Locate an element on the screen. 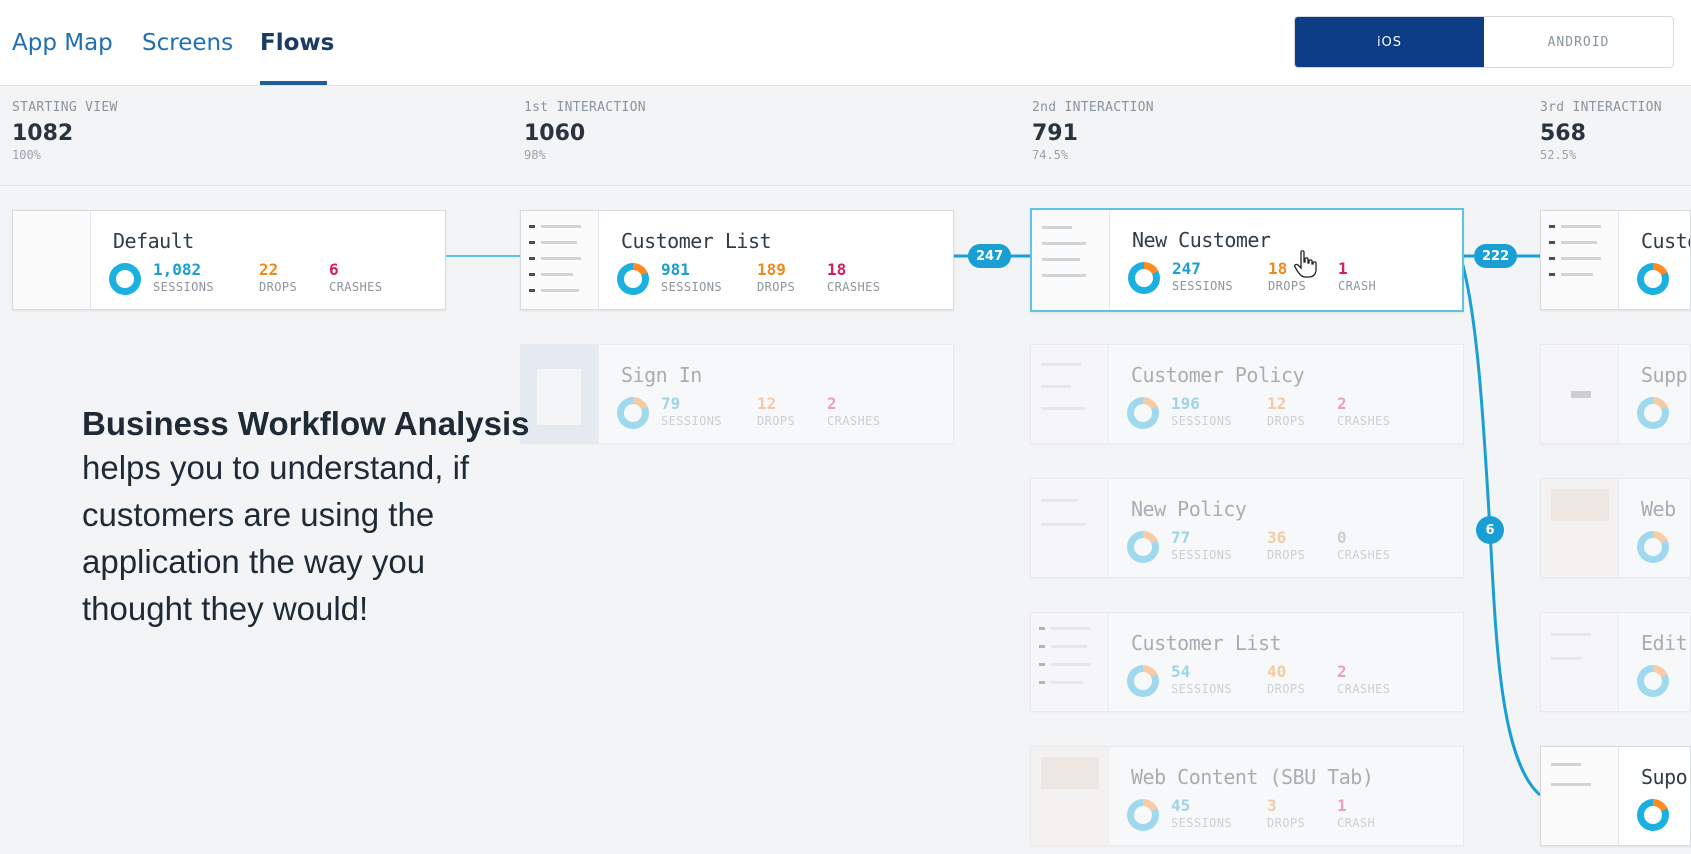 The height and width of the screenshot is (854, 1691). crashes-value: 6 is located at coordinates (334, 269).